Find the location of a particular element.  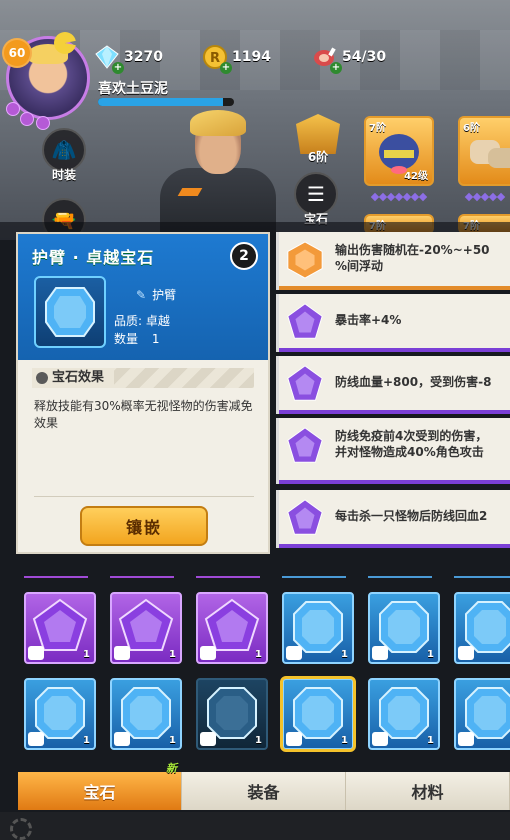

tab-bar: 宝石 装备 材料 is located at coordinates (264, 791).